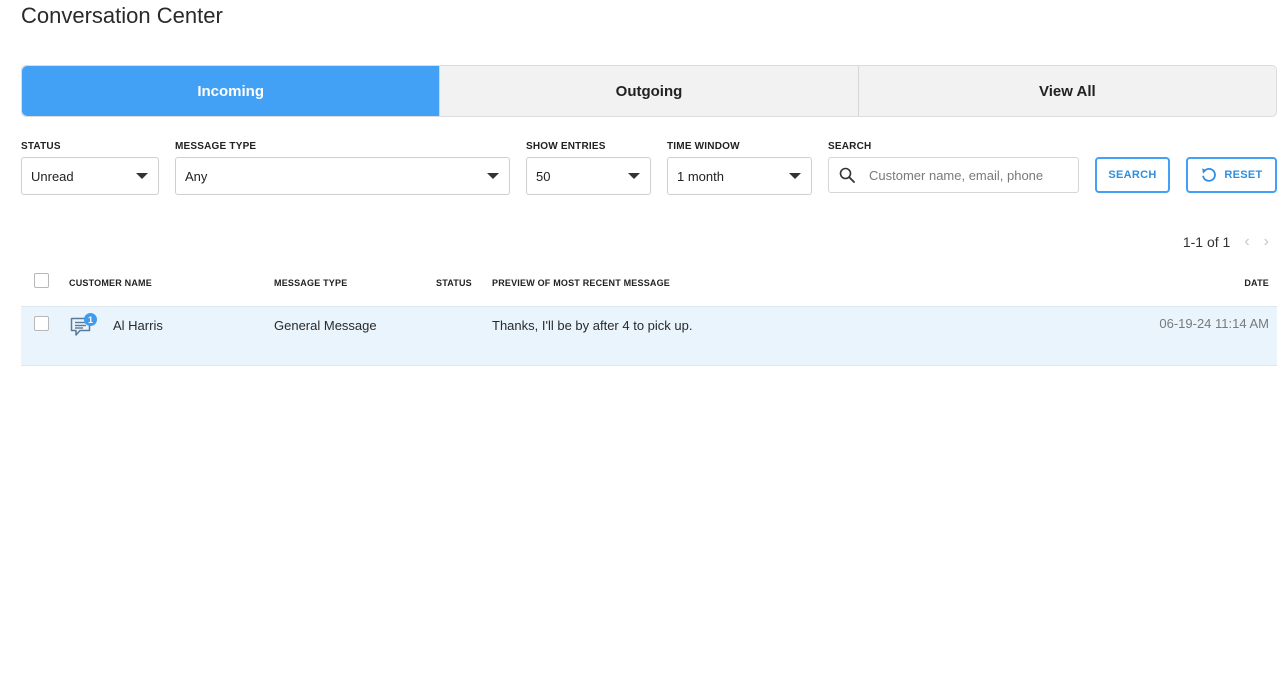  Describe the element at coordinates (196, 176) in the screenshot. I see `message-type-select-value: Any` at that location.